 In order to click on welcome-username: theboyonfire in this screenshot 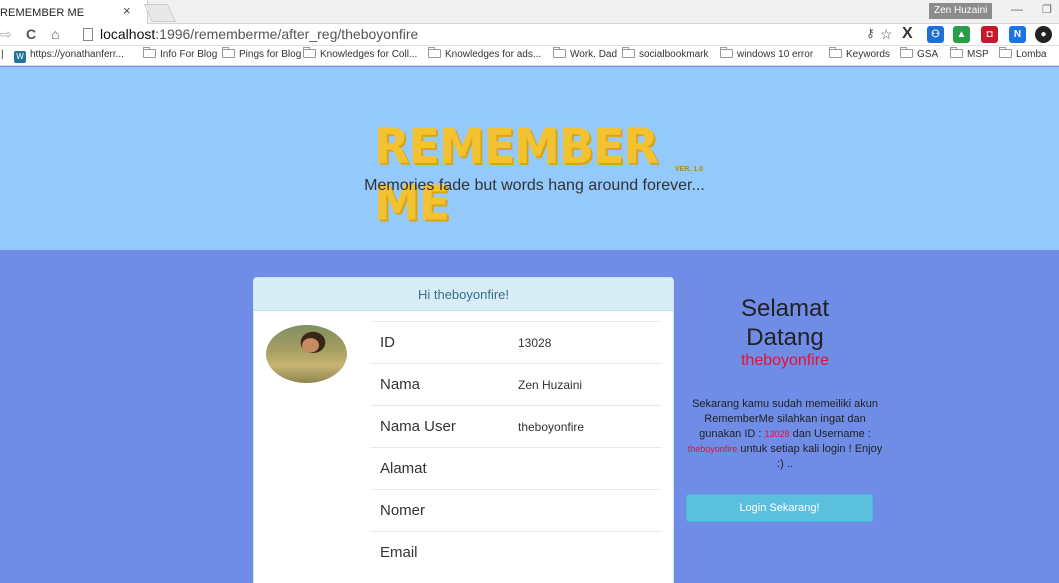, I will do `click(785, 360)`.